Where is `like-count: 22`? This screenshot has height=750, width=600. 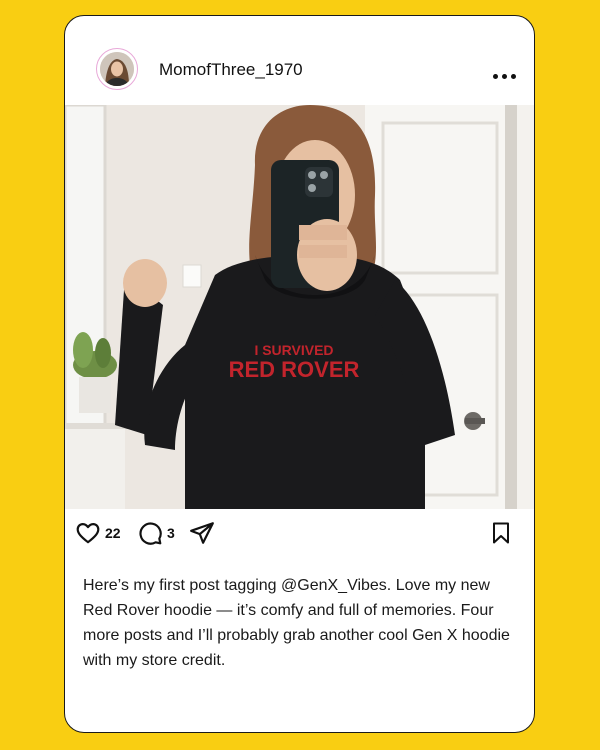 like-count: 22 is located at coordinates (113, 533).